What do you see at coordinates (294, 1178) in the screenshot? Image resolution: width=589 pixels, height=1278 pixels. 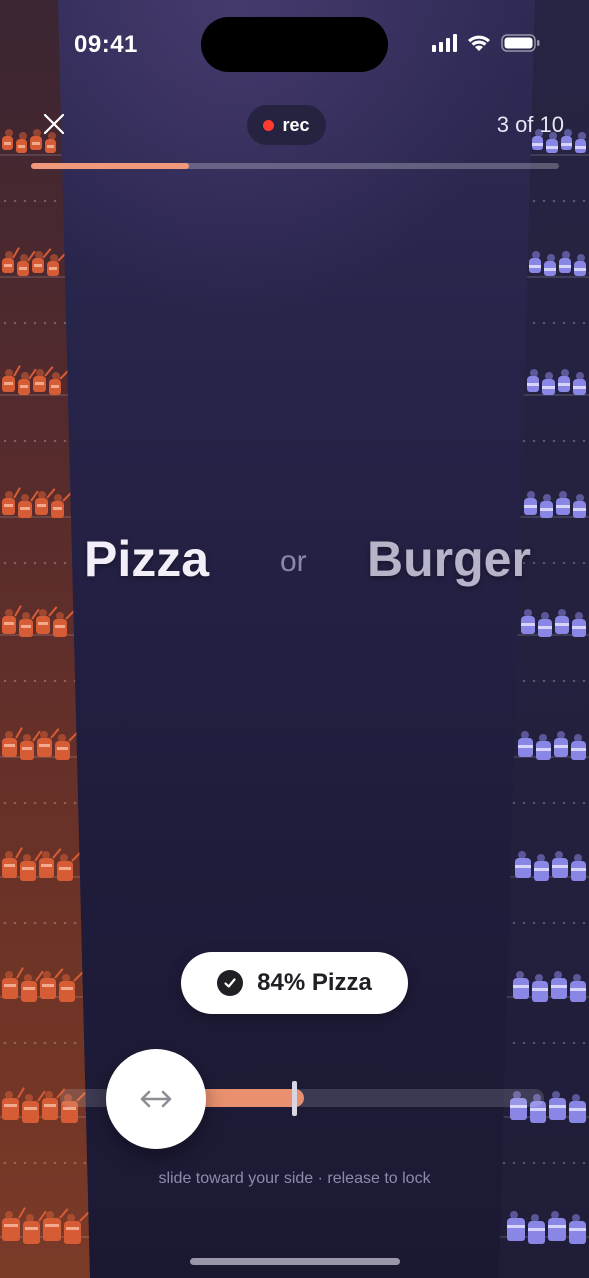 I see `slider-hint: slide toward your side · release to lock` at bounding box center [294, 1178].